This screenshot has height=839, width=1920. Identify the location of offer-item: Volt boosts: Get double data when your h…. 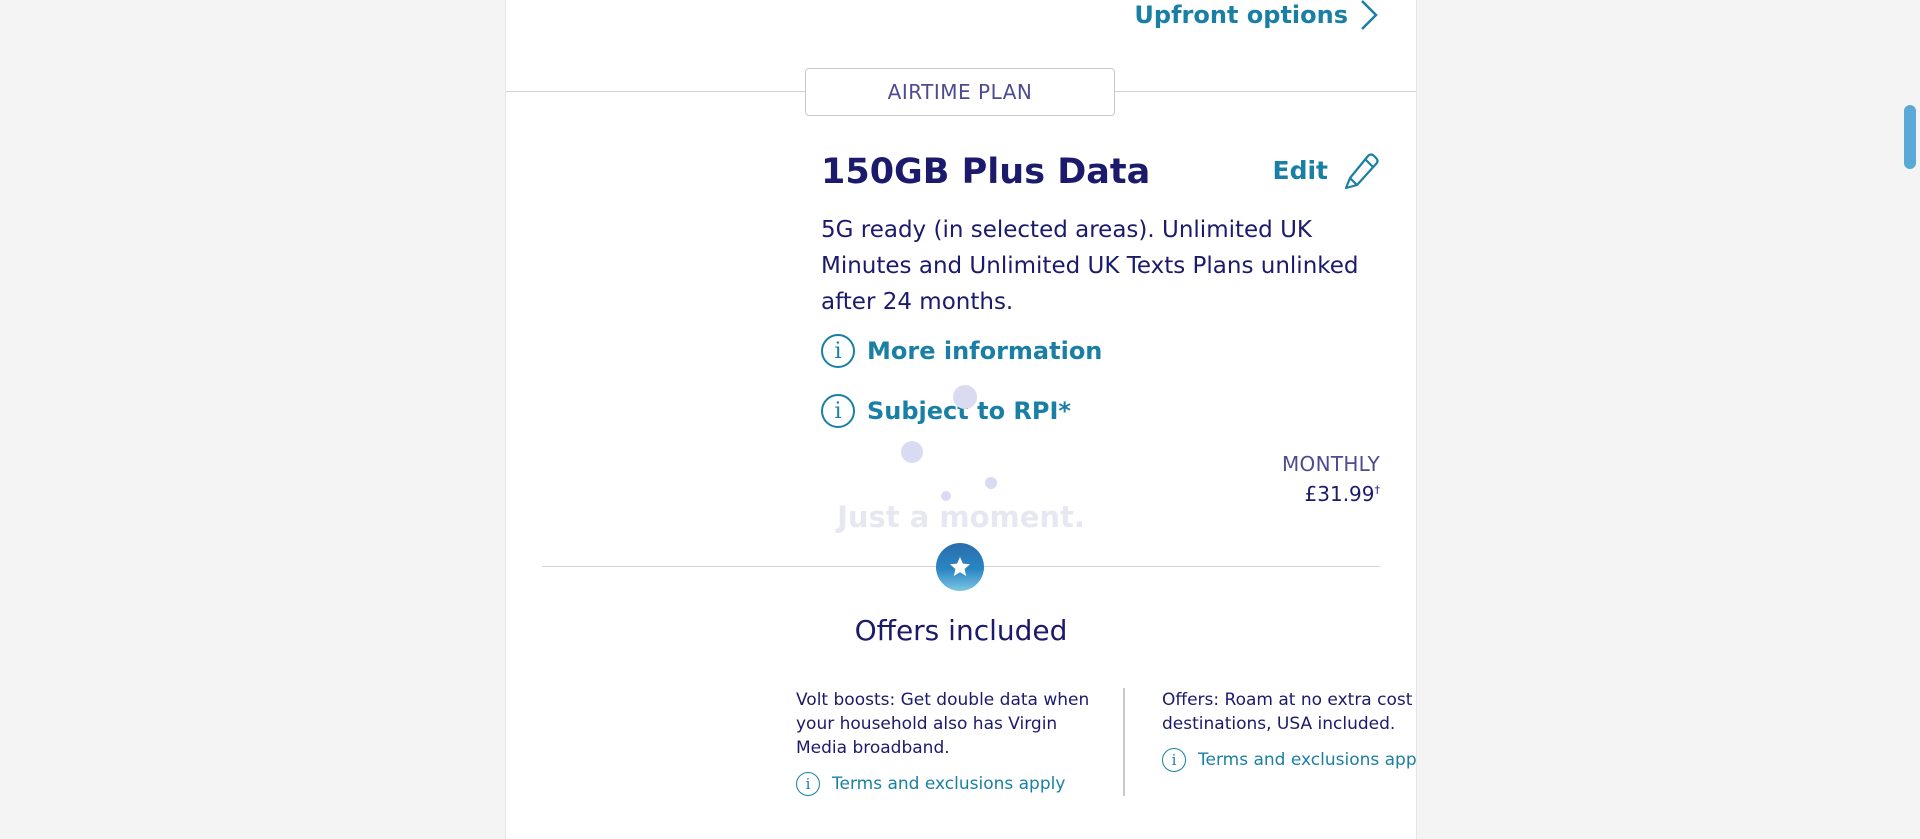
(946, 742).